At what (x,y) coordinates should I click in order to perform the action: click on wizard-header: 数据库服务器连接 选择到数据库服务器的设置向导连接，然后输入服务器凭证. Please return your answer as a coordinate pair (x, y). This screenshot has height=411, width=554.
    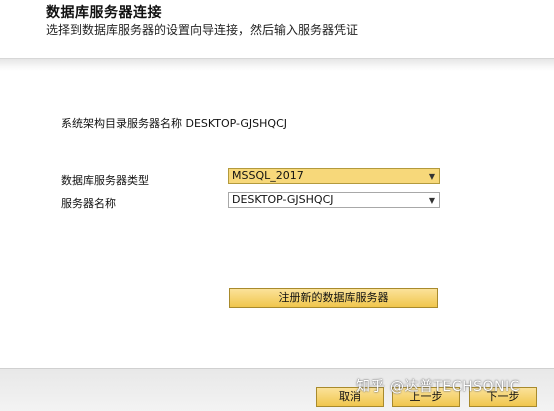
    Looking at the image, I should click on (277, 29).